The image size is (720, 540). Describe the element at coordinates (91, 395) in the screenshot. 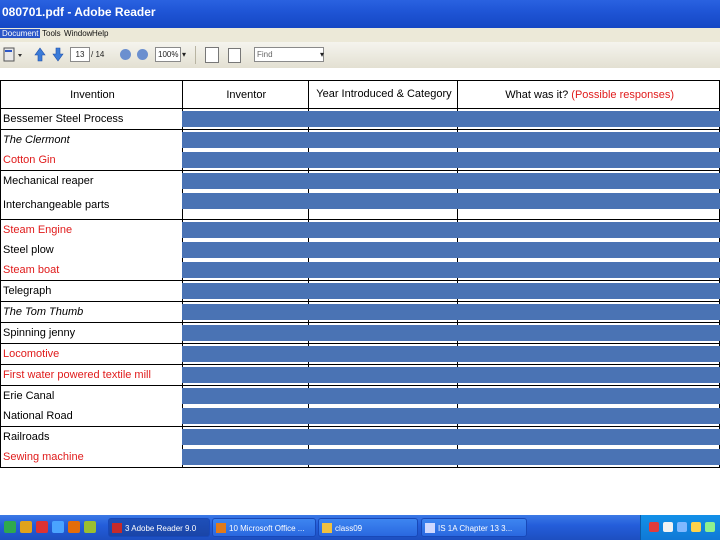

I see `invention-cell: Erie Canal` at that location.